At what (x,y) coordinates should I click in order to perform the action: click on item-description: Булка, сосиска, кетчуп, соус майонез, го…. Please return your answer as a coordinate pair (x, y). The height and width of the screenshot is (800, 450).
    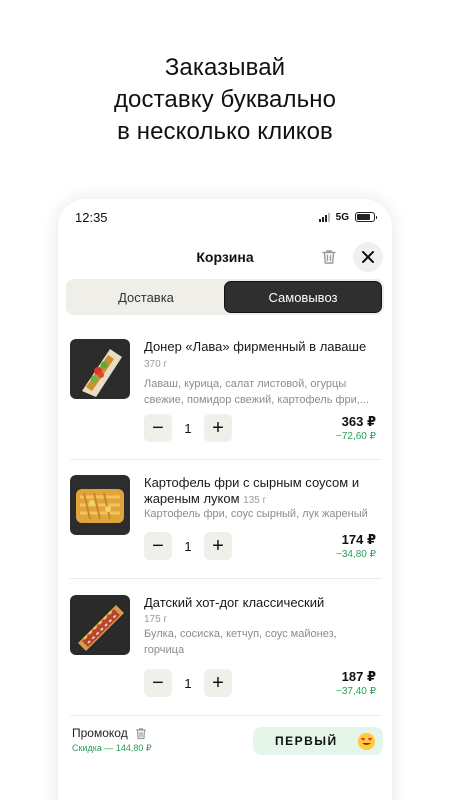
    Looking at the image, I should click on (240, 642).